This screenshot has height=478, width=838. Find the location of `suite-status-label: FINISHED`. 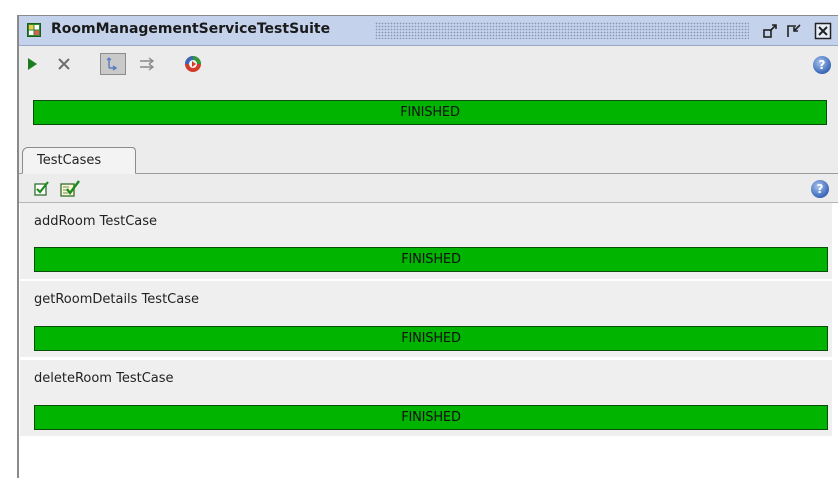

suite-status-label: FINISHED is located at coordinates (430, 112).